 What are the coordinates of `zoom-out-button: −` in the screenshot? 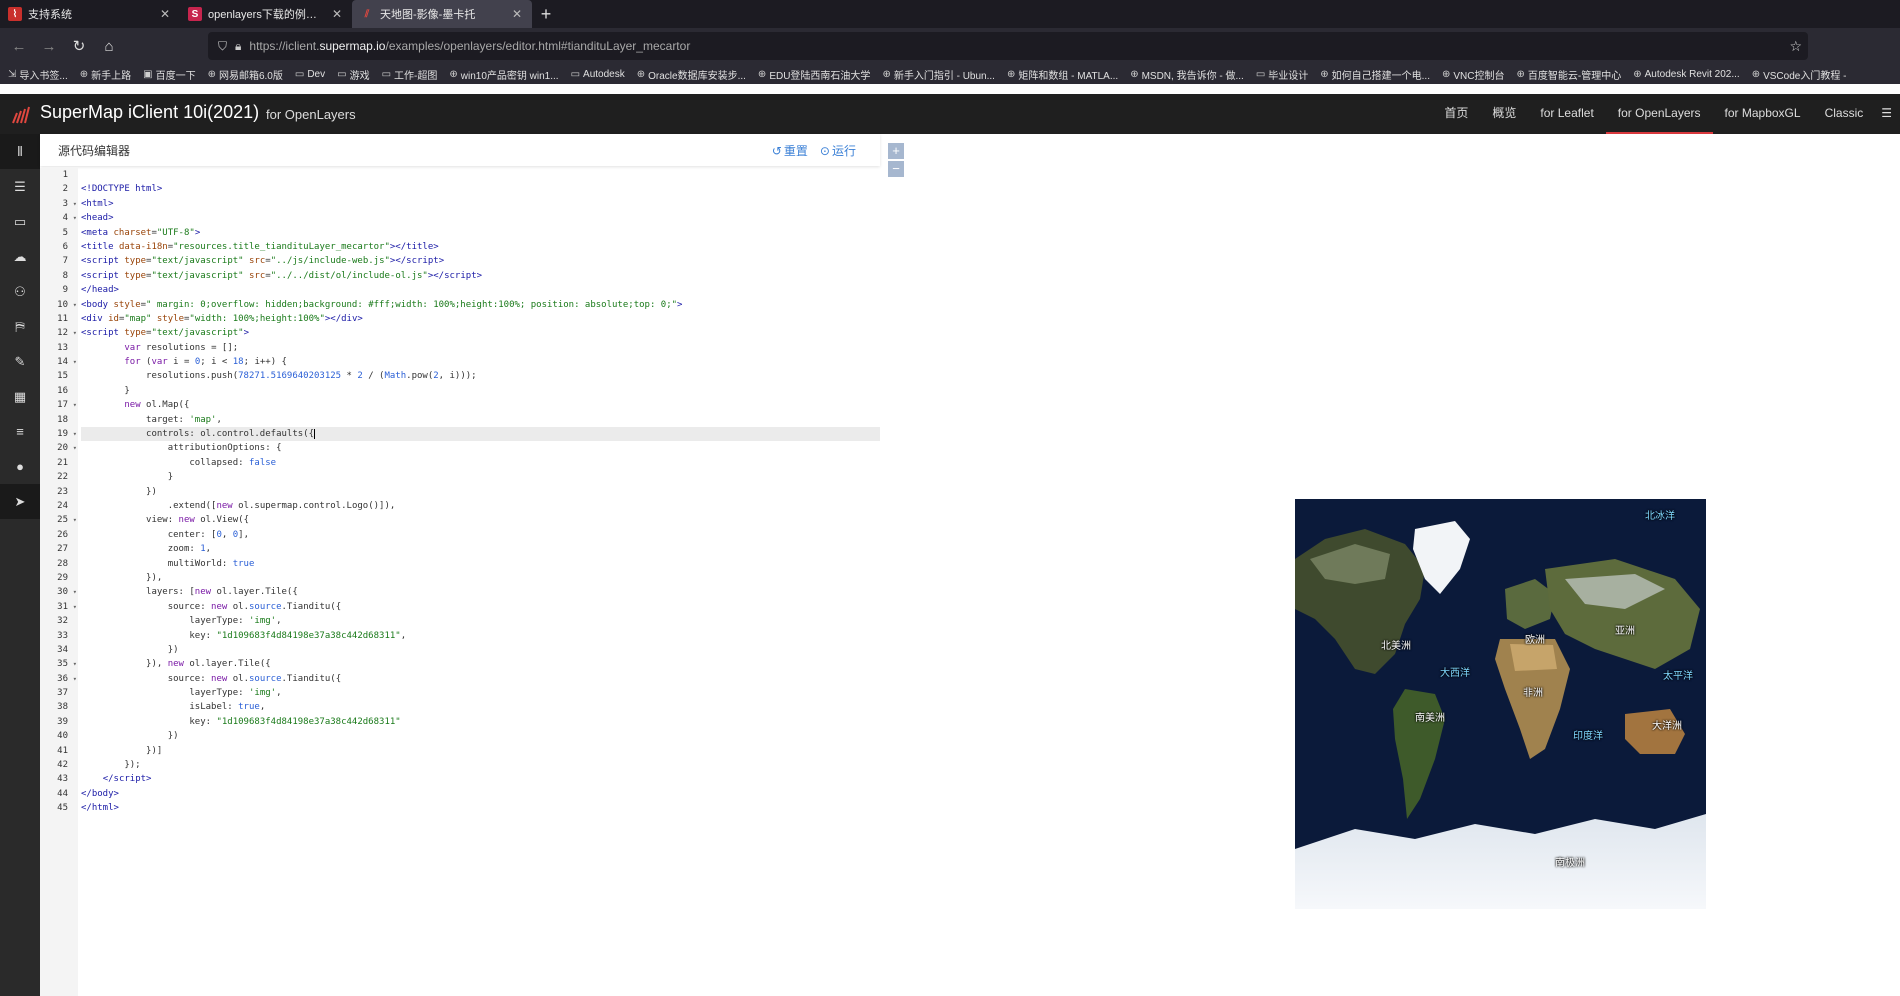 It's located at (896, 169).